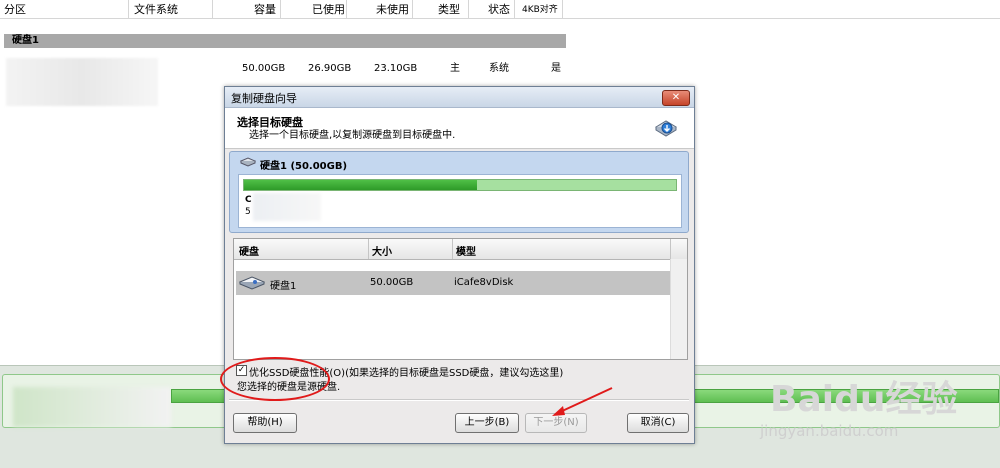 Image resolution: width=1000 pixels, height=468 pixels. What do you see at coordinates (275, 379) in the screenshot?
I see `annotation-circle` at bounding box center [275, 379].